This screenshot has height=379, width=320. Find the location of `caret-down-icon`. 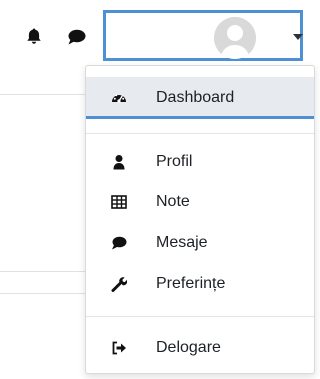

caret-down-icon is located at coordinates (298, 37).